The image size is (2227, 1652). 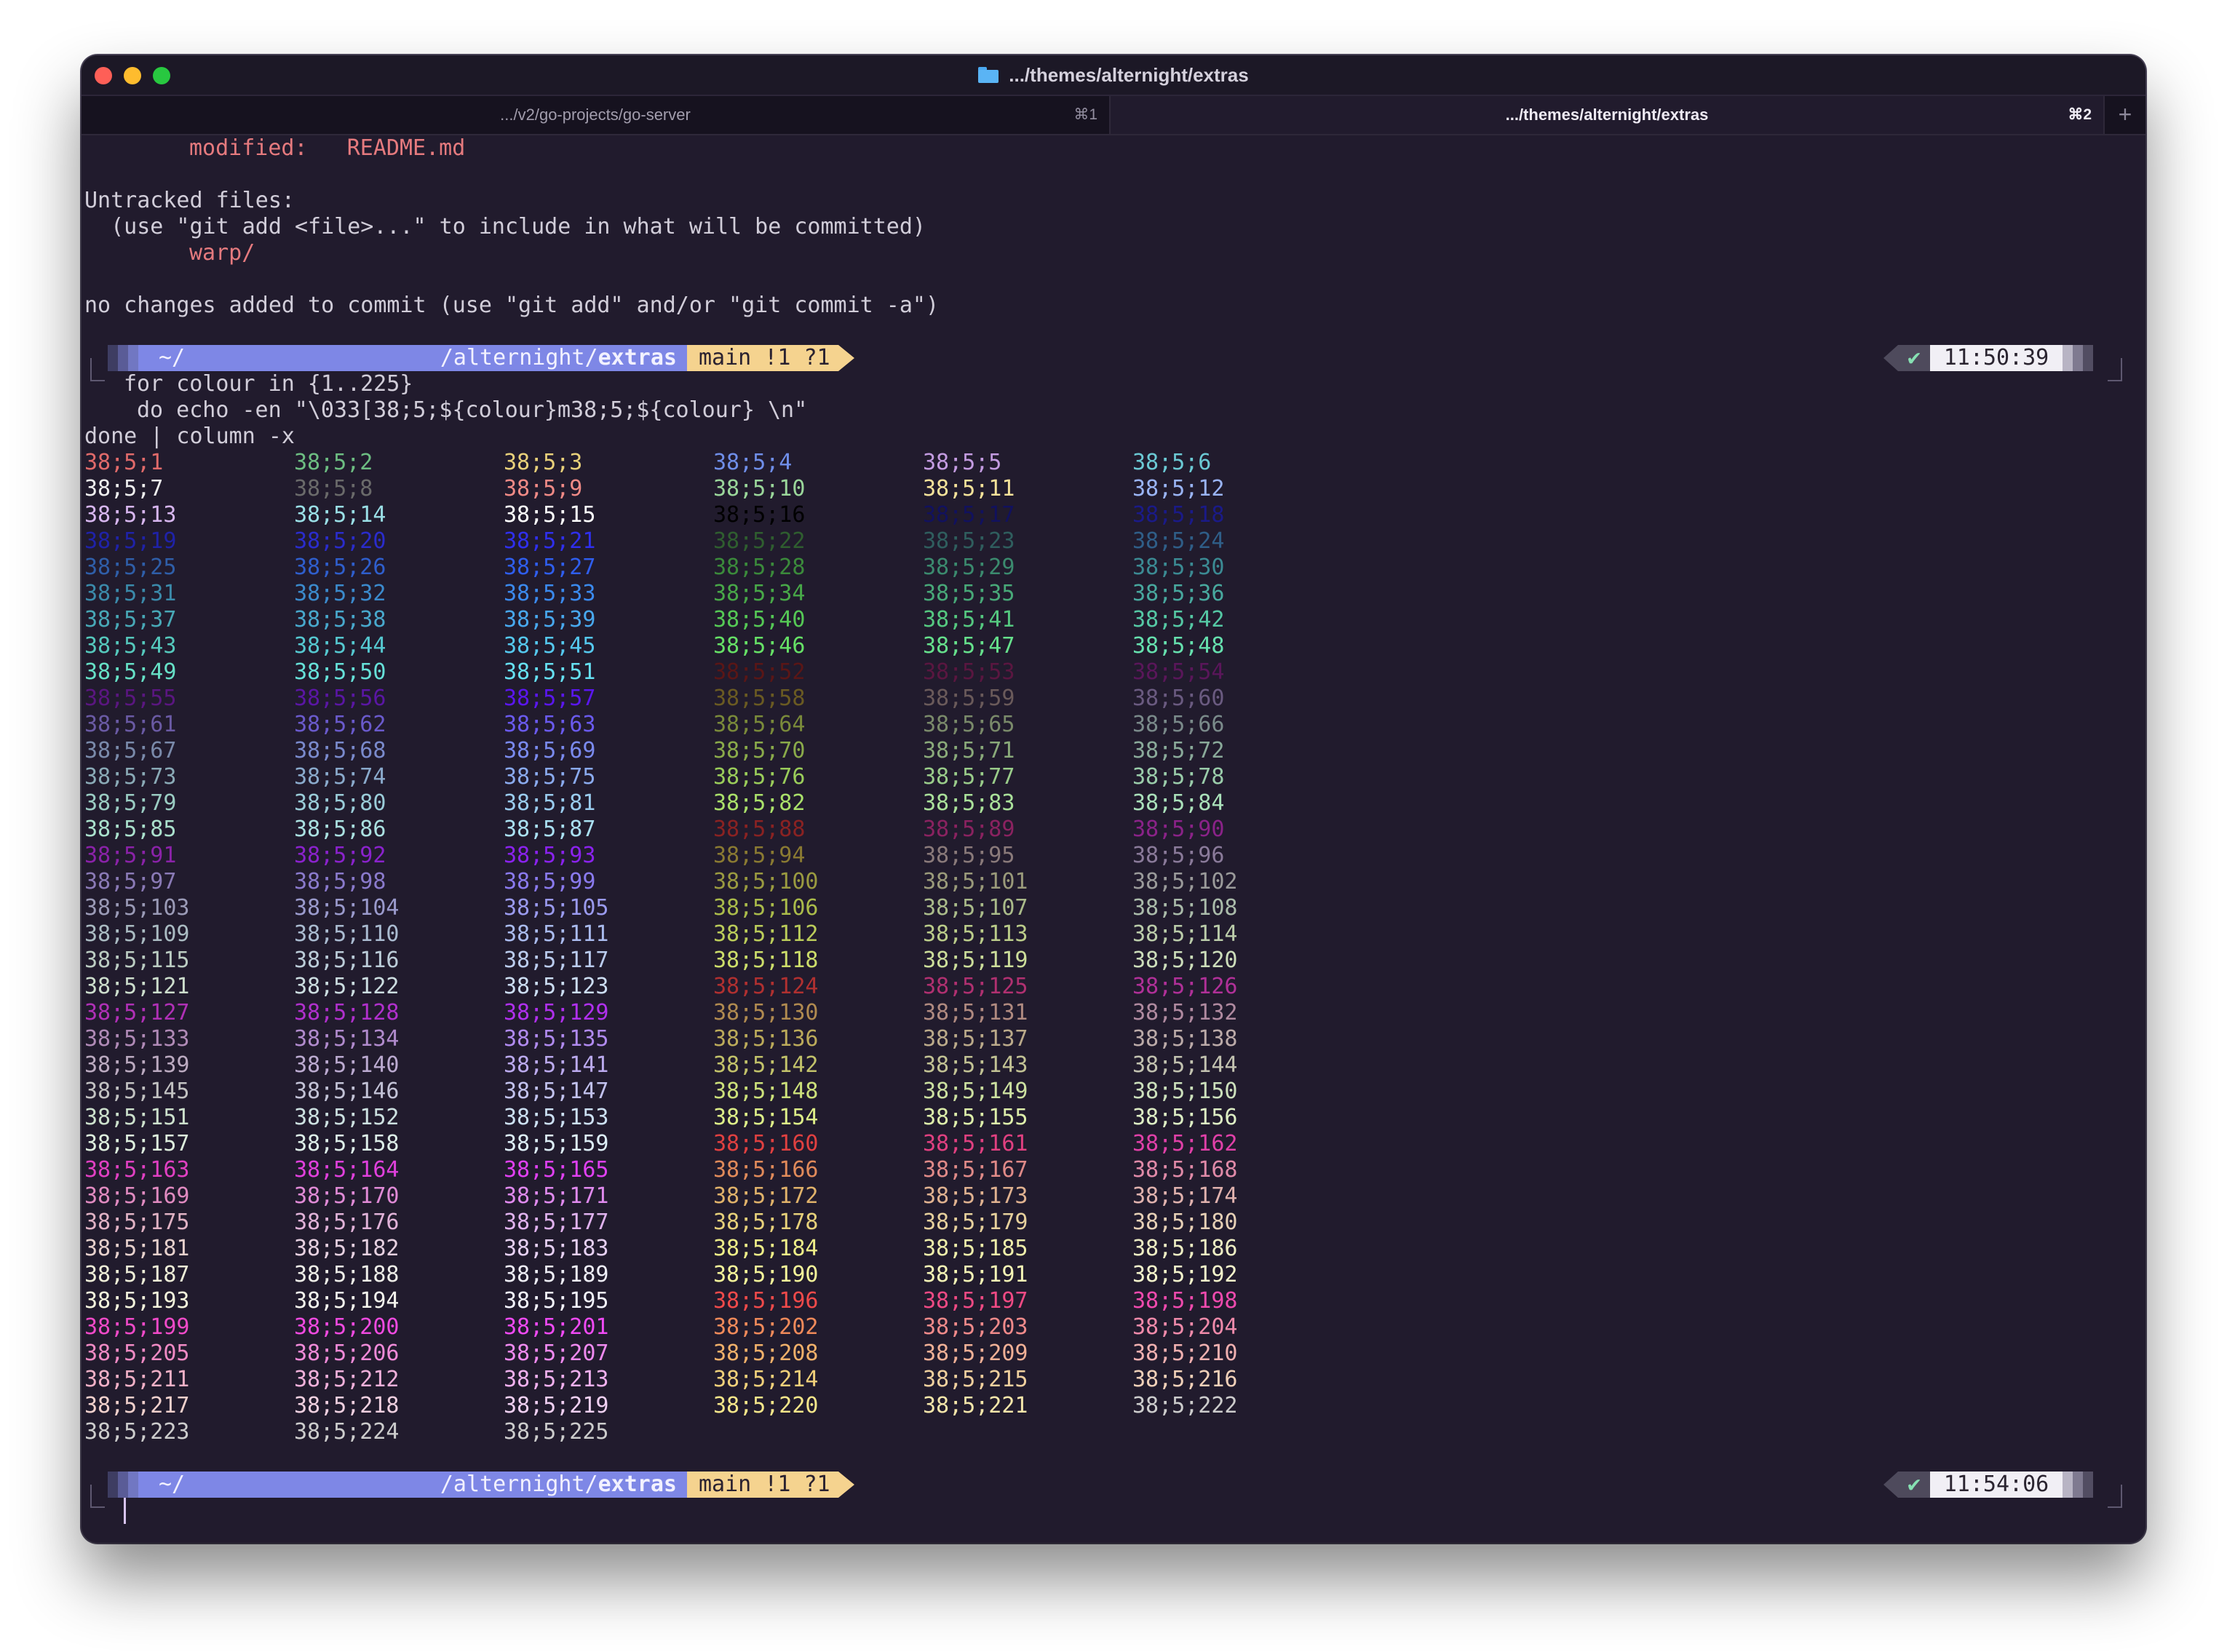 I want to click on colour-sample: 38;5;100, so click(x=766, y=881).